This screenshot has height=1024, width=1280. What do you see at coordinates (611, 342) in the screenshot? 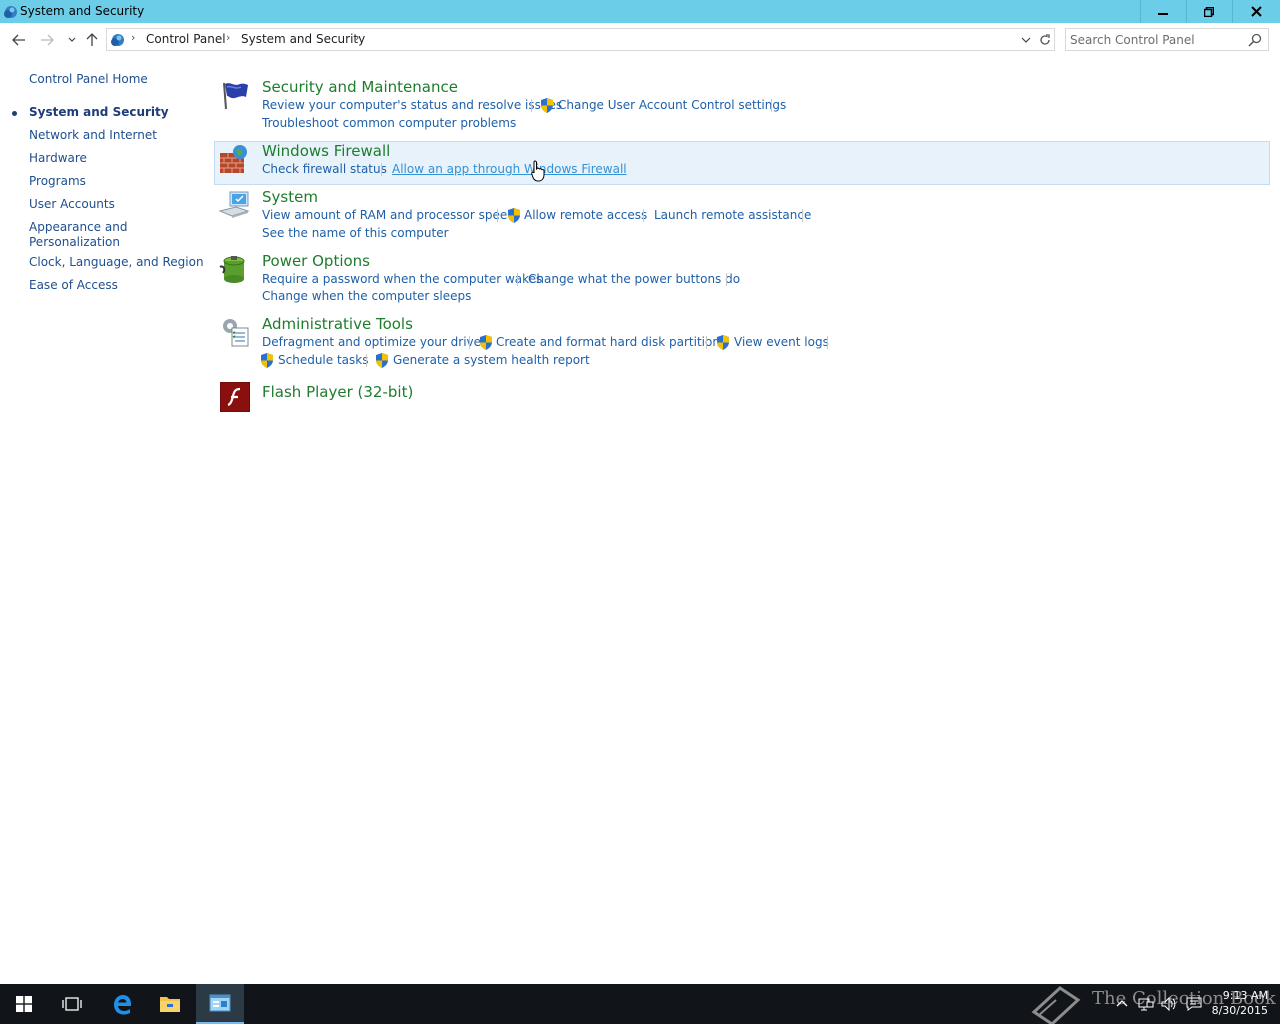
I see `task-link: Create and format hard disk partitions` at bounding box center [611, 342].